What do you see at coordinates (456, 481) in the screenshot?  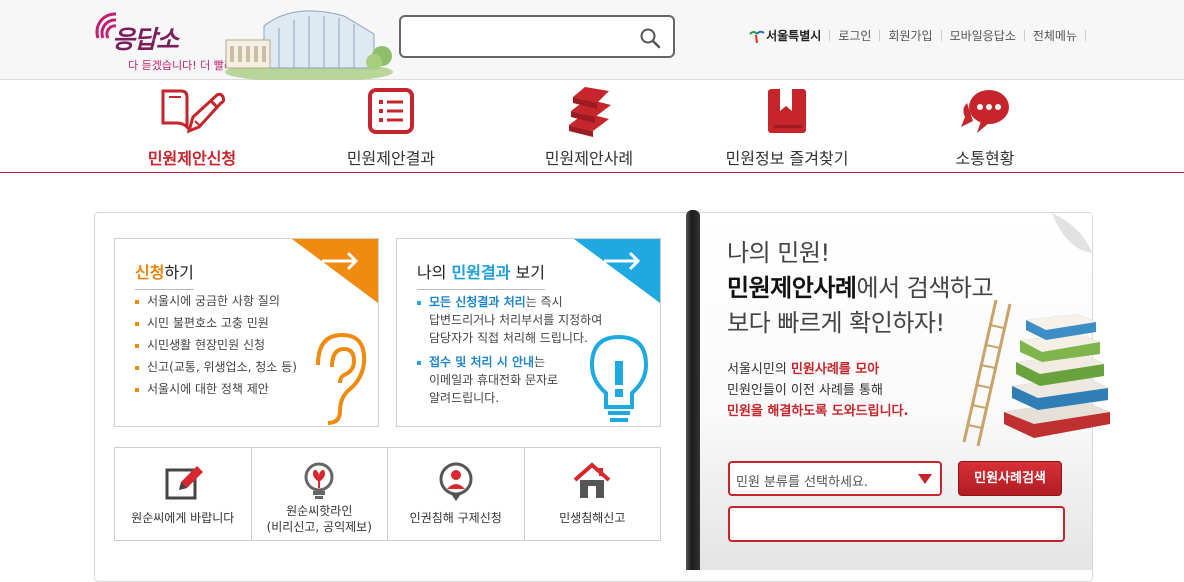 I see `human-rights-icon` at bounding box center [456, 481].